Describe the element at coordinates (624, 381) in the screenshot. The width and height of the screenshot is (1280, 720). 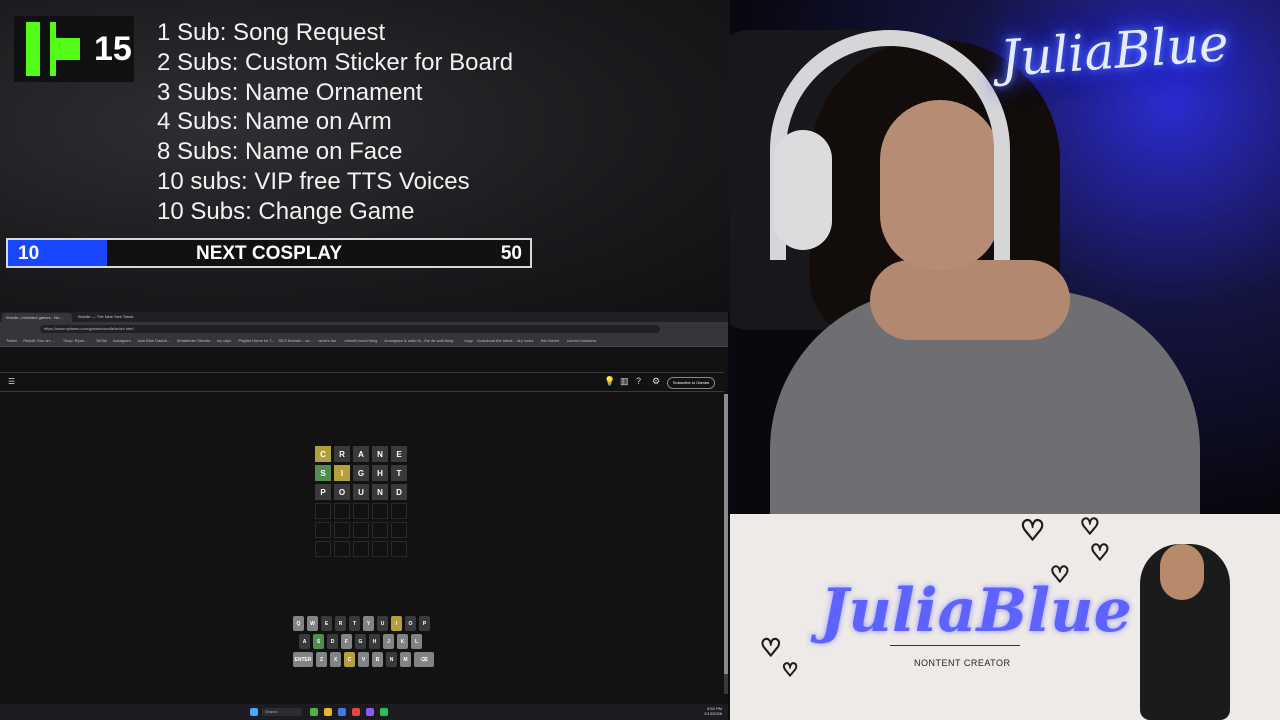
I see `stats-icon: ▥` at that location.